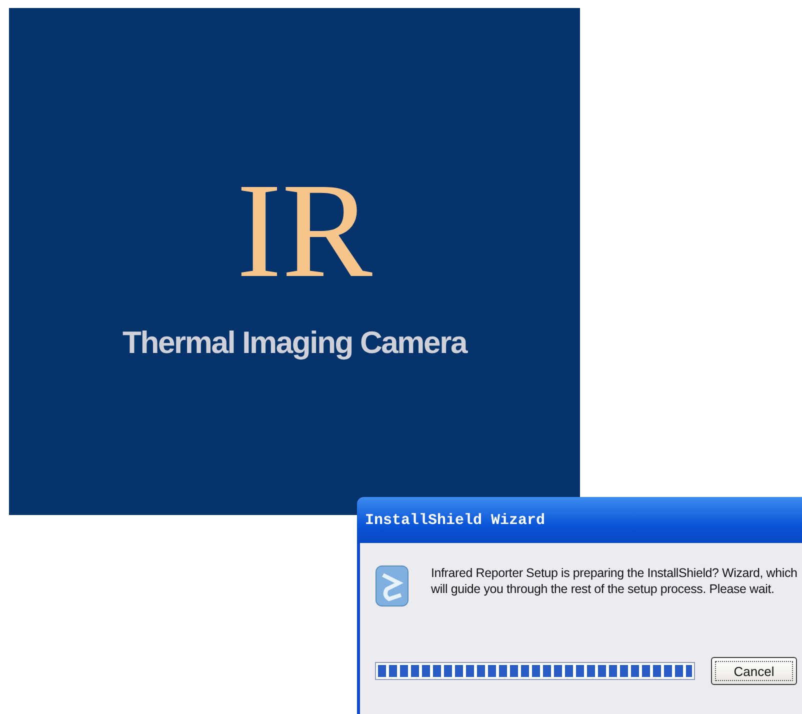 Image resolution: width=802 pixels, height=714 pixels. Describe the element at coordinates (392, 586) in the screenshot. I see `installer-icon` at that location.